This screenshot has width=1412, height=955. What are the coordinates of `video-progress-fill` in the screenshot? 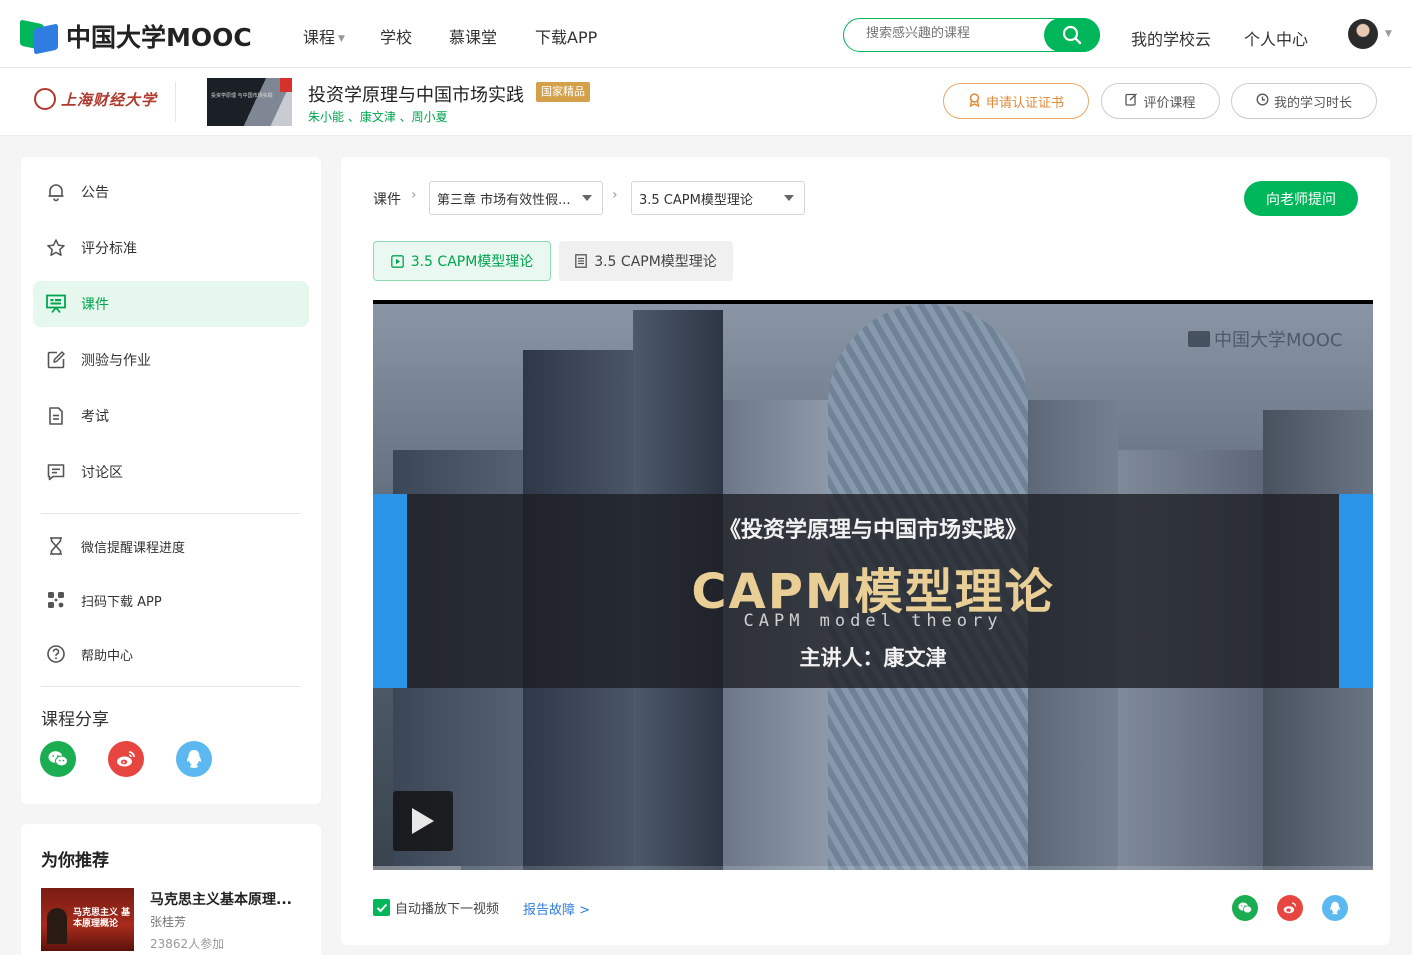 It's located at (417, 868).